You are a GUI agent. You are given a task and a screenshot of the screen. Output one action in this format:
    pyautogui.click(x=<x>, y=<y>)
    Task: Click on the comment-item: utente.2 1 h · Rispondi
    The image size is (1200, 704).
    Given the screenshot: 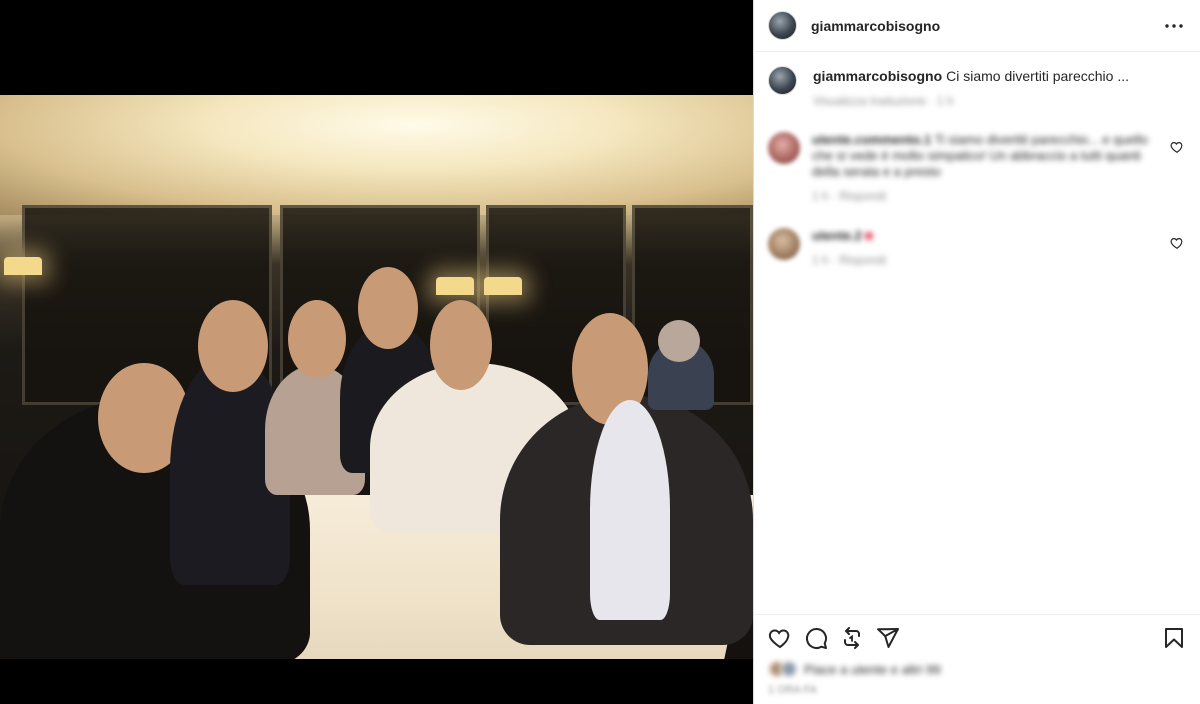 What is the action you would take?
    pyautogui.click(x=977, y=248)
    